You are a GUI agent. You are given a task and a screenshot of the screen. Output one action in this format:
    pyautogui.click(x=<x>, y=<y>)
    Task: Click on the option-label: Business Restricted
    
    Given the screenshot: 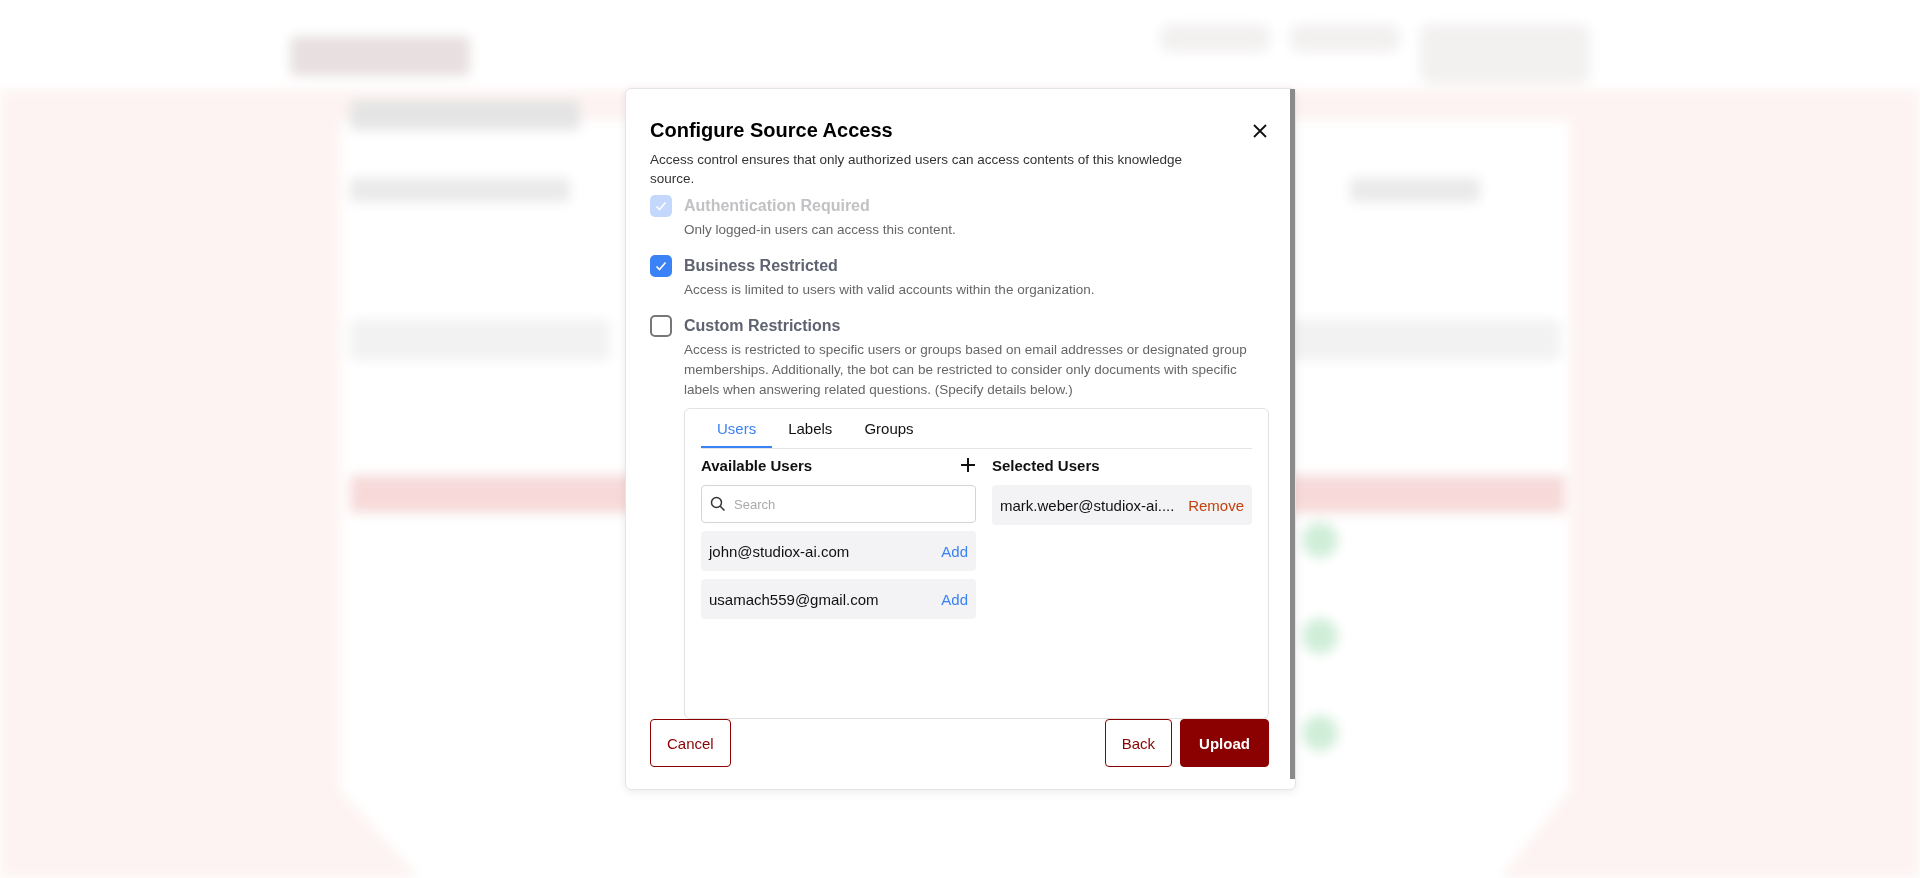 What is the action you would take?
    pyautogui.click(x=761, y=266)
    